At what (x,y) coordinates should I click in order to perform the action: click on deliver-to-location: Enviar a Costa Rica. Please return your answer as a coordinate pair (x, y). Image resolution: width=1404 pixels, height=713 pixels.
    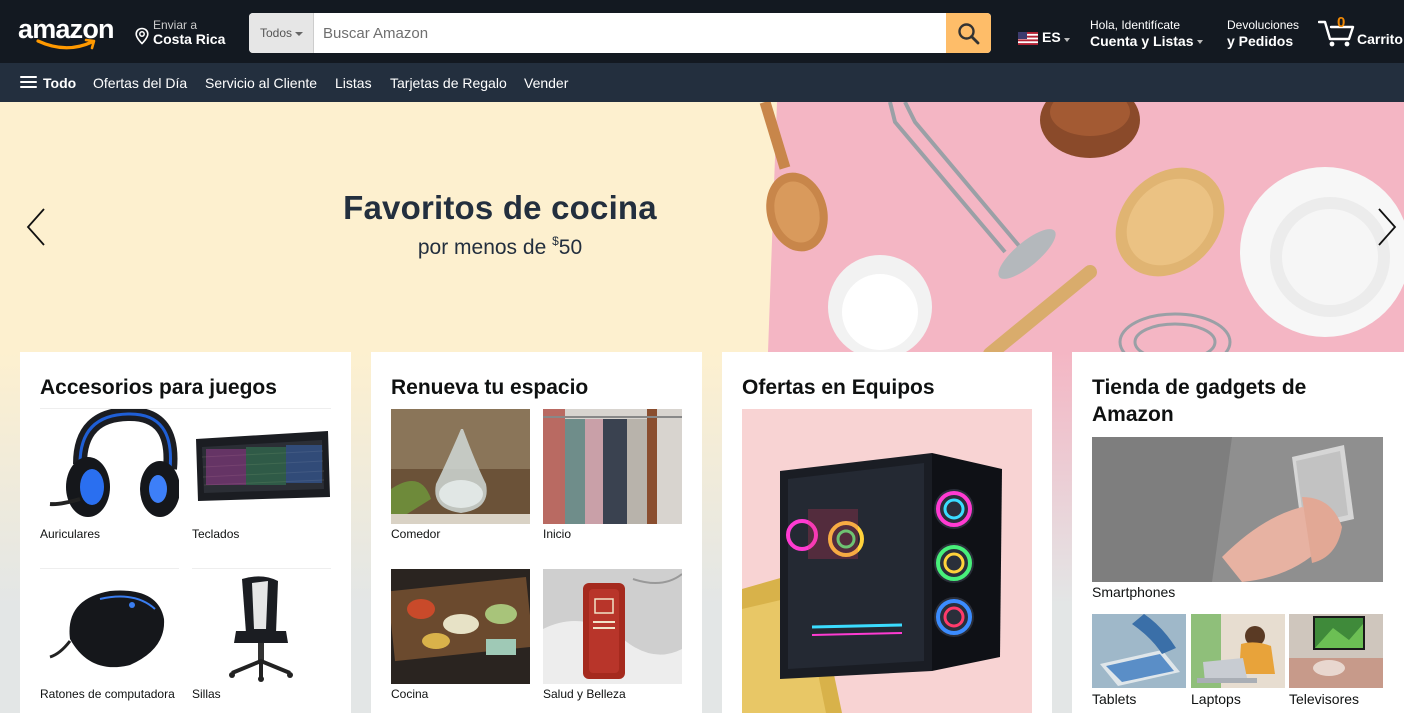
    Looking at the image, I should click on (184, 33).